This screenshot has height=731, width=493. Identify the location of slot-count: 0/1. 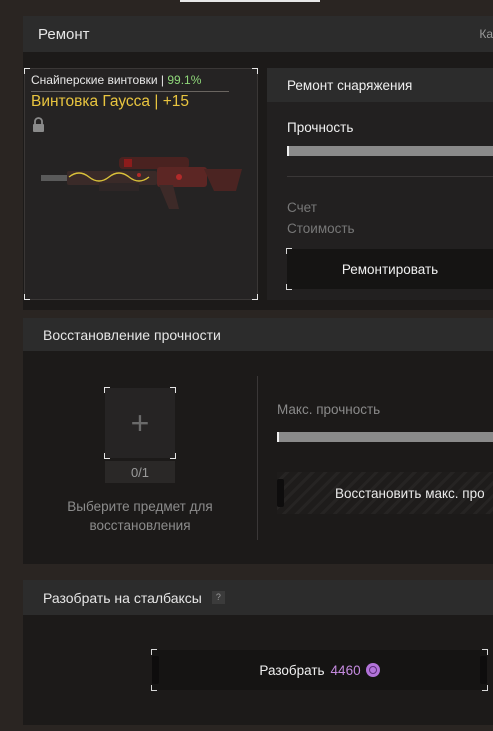
(140, 472).